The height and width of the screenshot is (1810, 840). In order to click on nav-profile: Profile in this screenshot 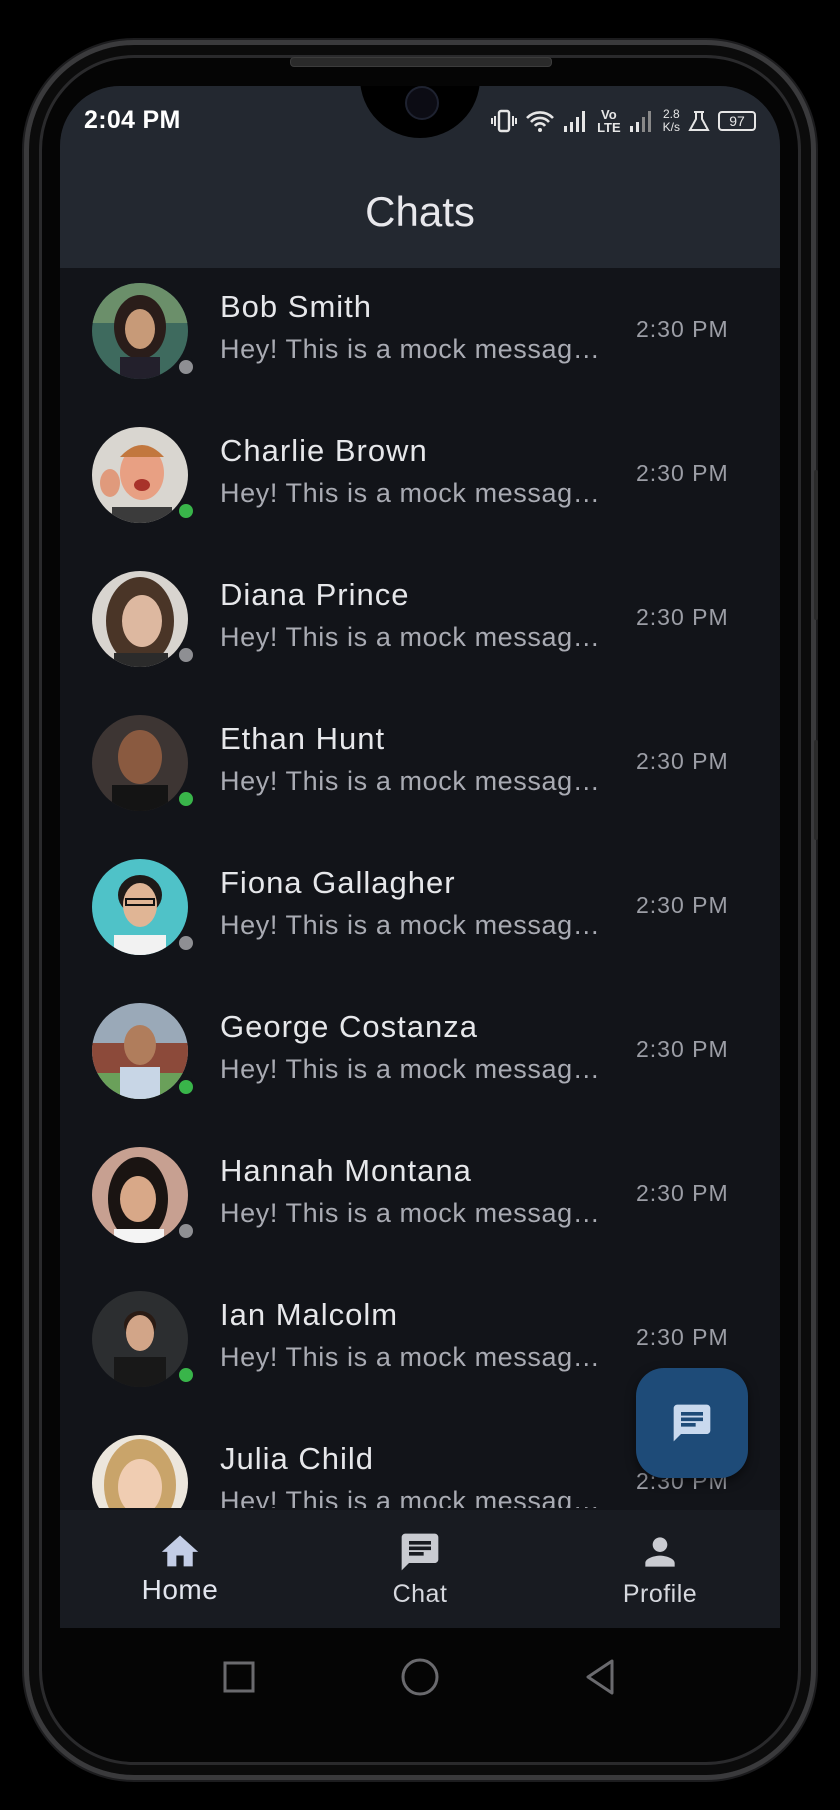, I will do `click(660, 1569)`.